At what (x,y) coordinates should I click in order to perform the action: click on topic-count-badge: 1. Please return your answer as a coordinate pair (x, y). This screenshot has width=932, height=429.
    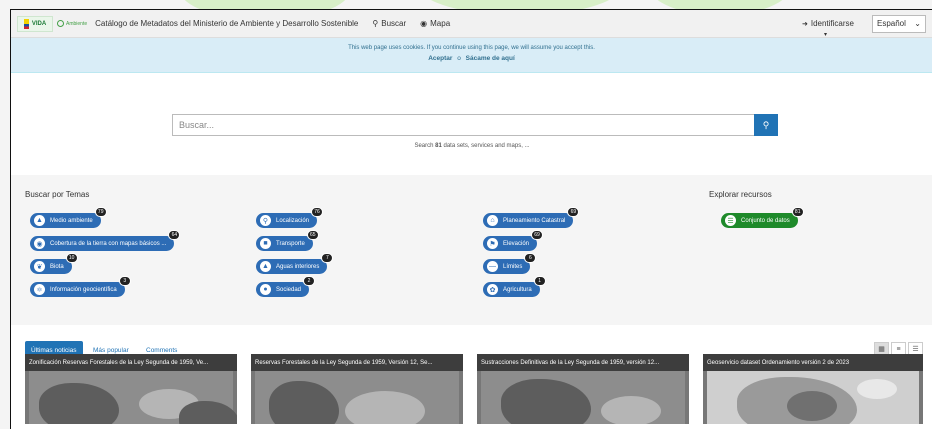
    Looking at the image, I should click on (539, 281).